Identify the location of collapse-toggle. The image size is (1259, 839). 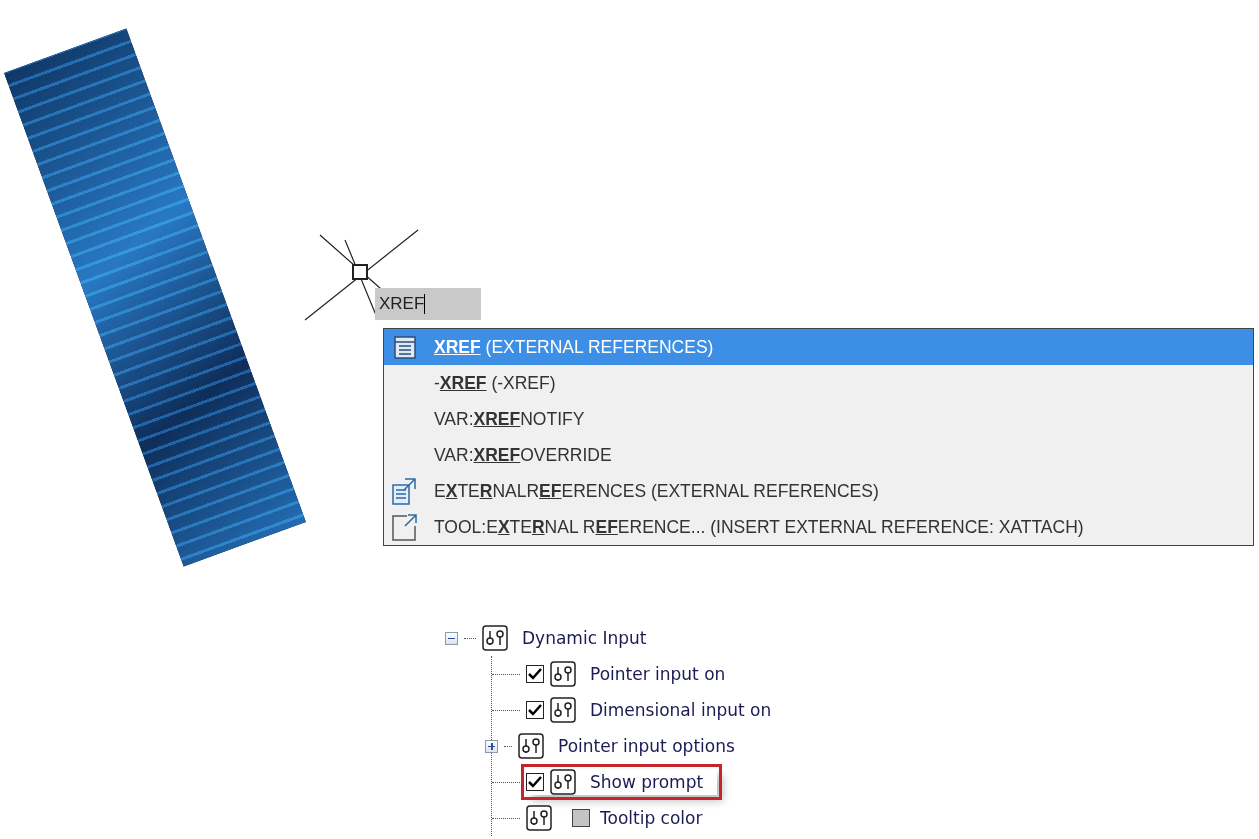
(451, 638).